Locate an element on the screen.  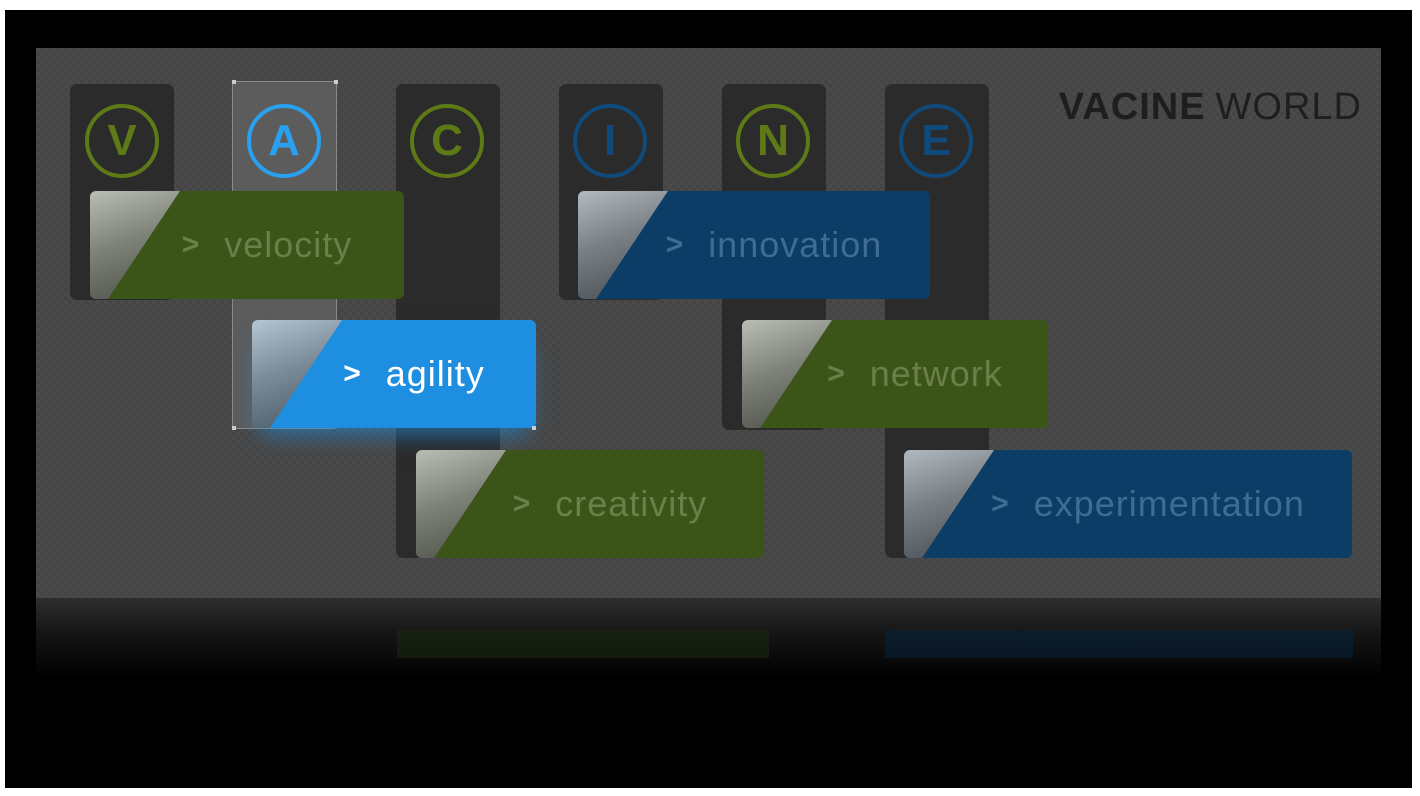
tag-label: > creativity is located at coordinates (590, 504).